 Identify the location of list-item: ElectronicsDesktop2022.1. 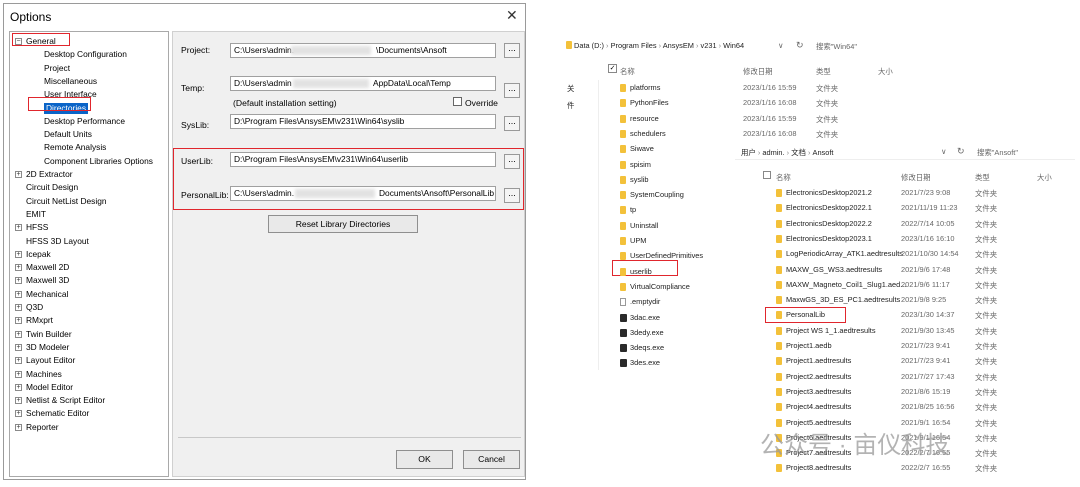
(829, 207).